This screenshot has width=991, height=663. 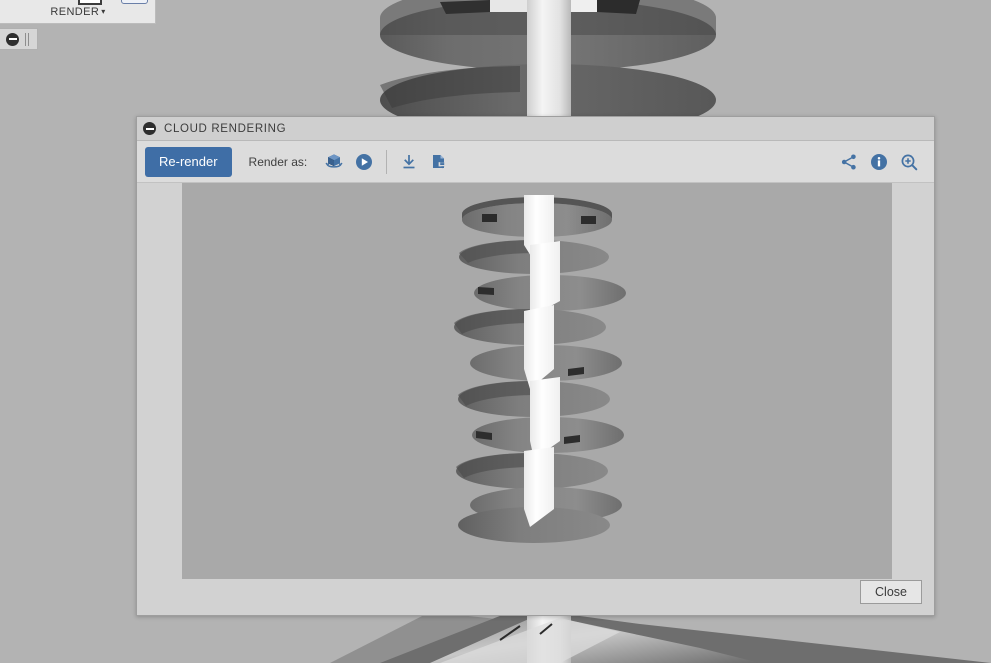 I want to click on ribbon-tab-render: RENDER ▾, so click(x=78, y=12).